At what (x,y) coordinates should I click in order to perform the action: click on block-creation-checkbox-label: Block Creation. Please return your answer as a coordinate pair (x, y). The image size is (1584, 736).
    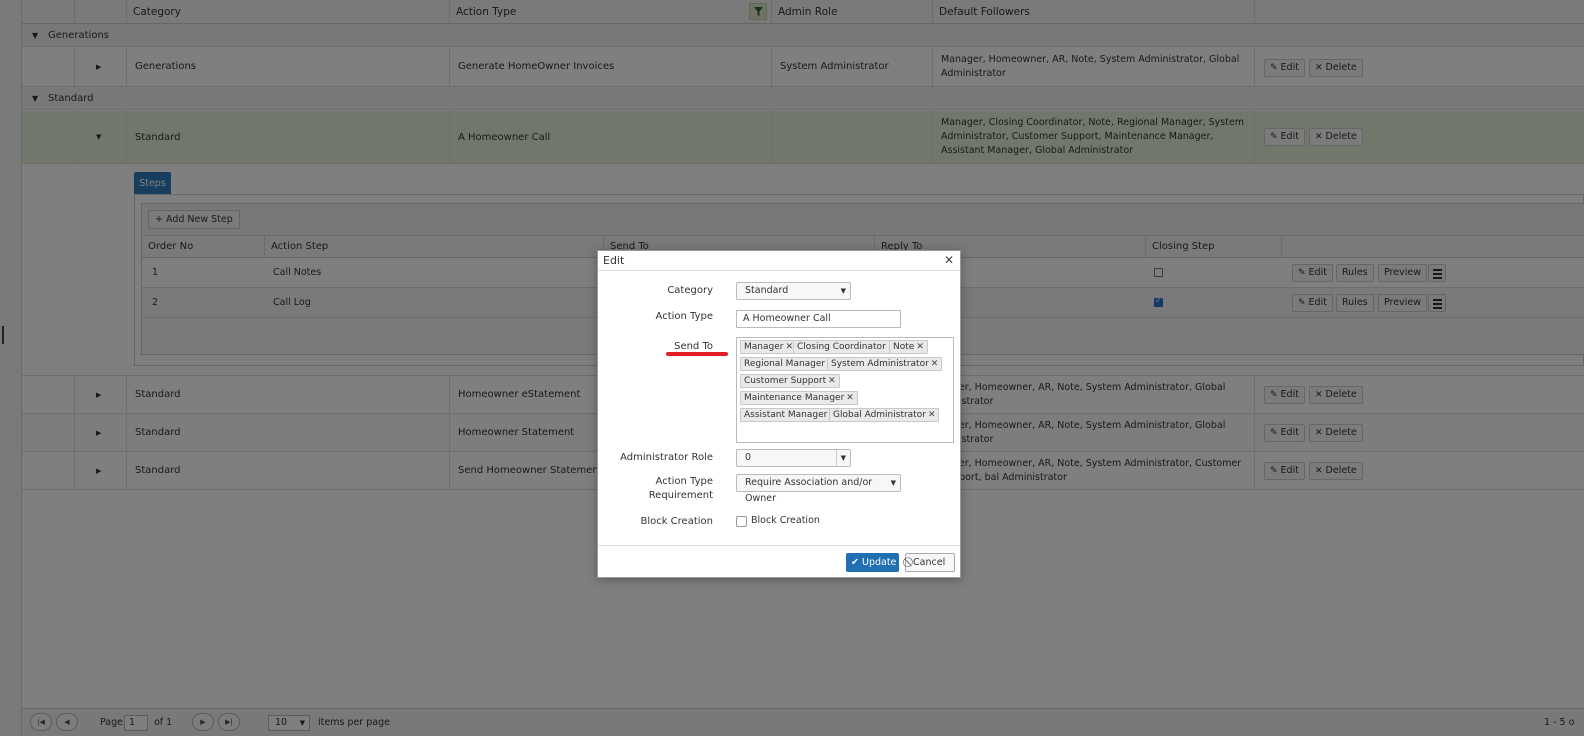
    Looking at the image, I should click on (785, 520).